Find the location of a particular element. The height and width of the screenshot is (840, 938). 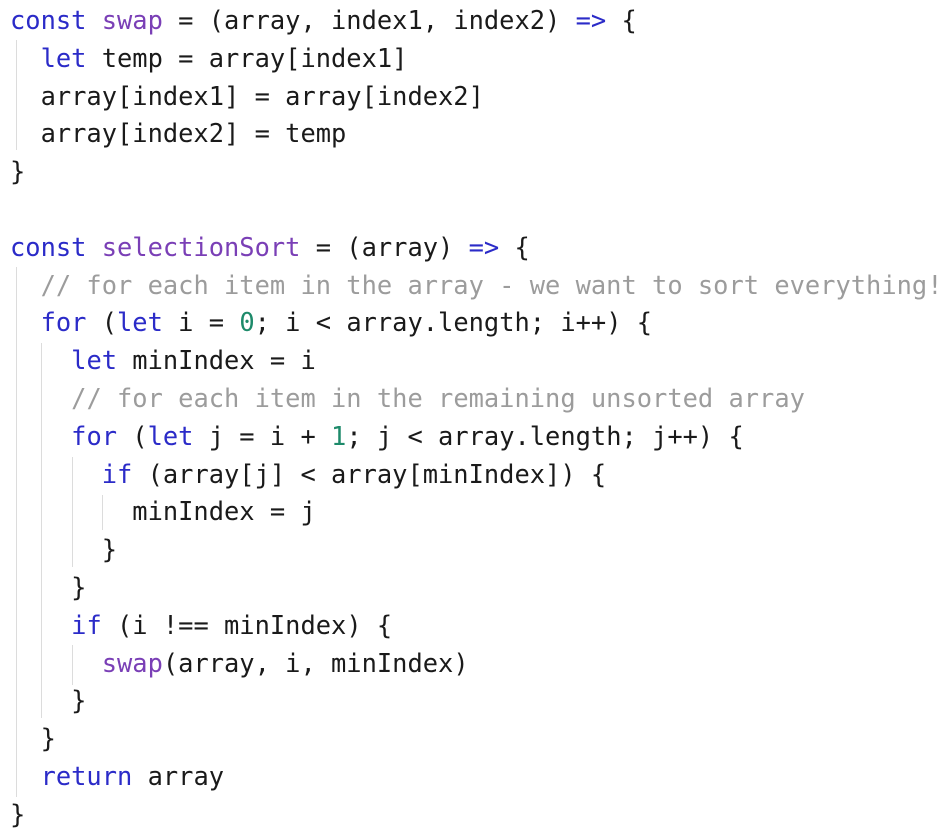

code-token: array is located at coordinates (178, 775).